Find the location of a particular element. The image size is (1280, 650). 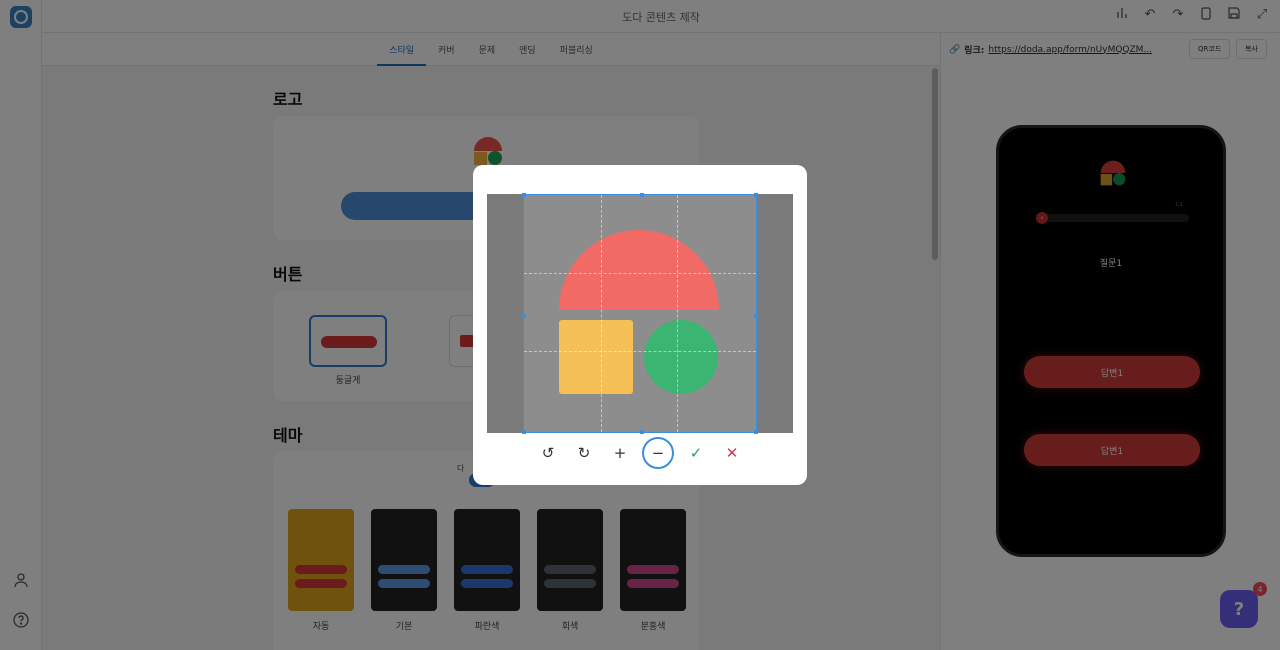

cancel-icon: ✕ is located at coordinates (732, 453).